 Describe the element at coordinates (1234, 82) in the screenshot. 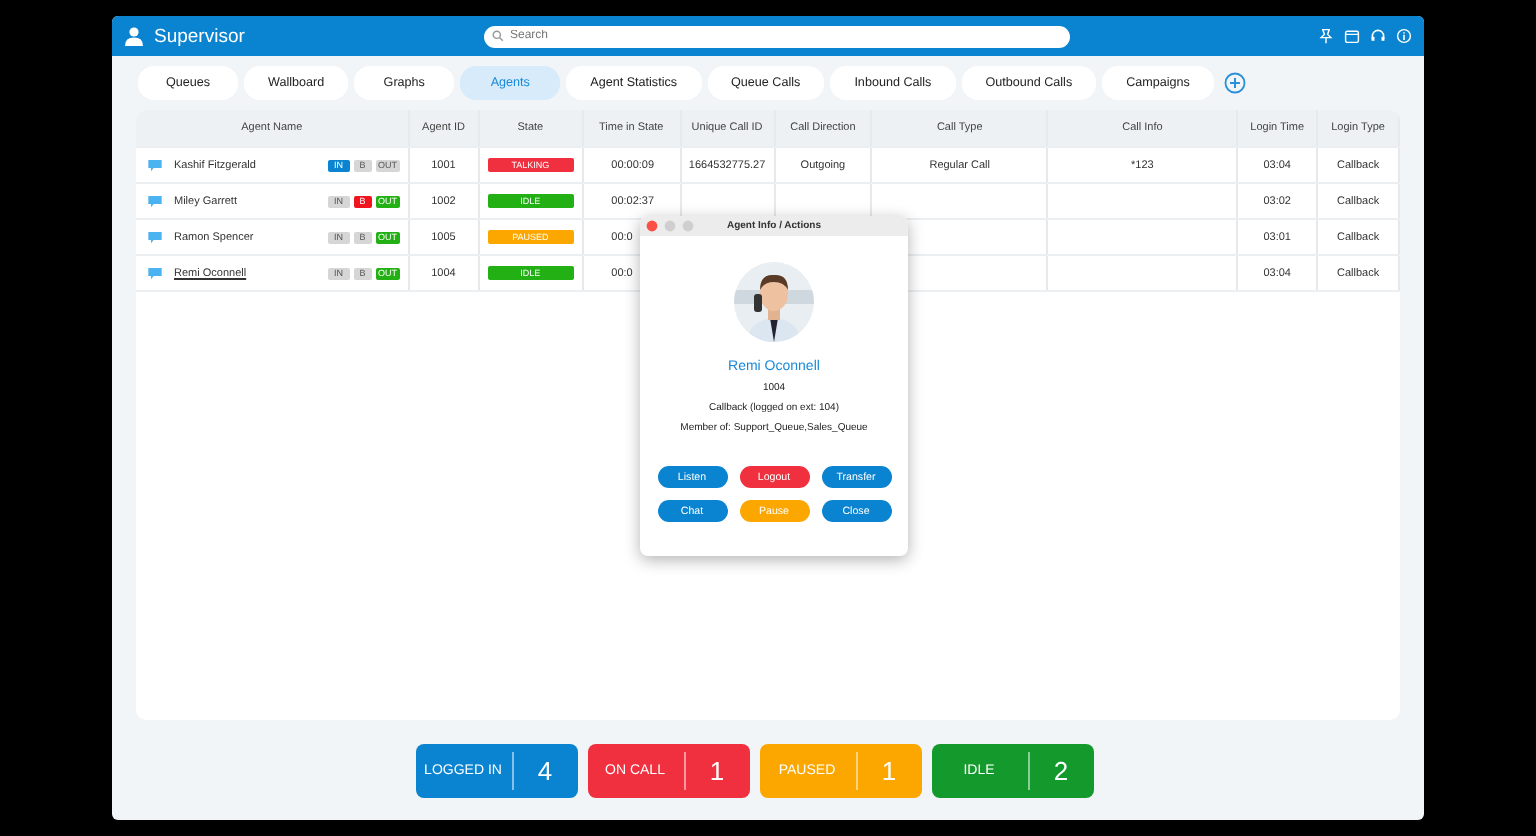

I see `add-icon` at that location.